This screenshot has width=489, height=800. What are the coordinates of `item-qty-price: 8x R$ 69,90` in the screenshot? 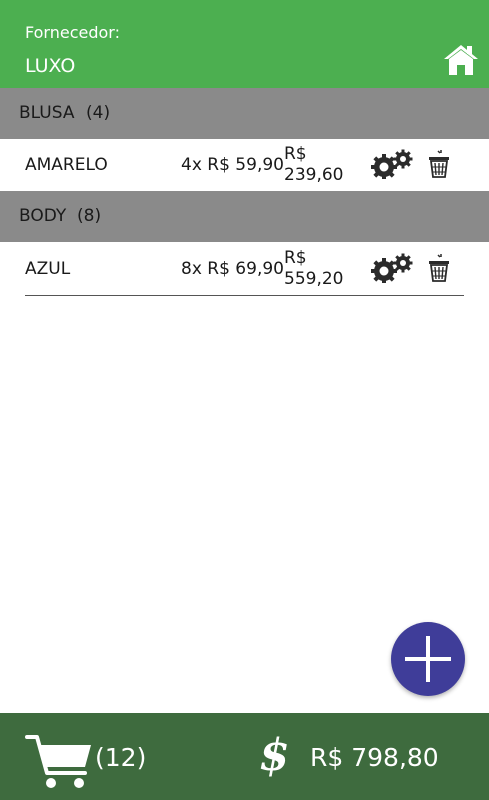 It's located at (232, 269).